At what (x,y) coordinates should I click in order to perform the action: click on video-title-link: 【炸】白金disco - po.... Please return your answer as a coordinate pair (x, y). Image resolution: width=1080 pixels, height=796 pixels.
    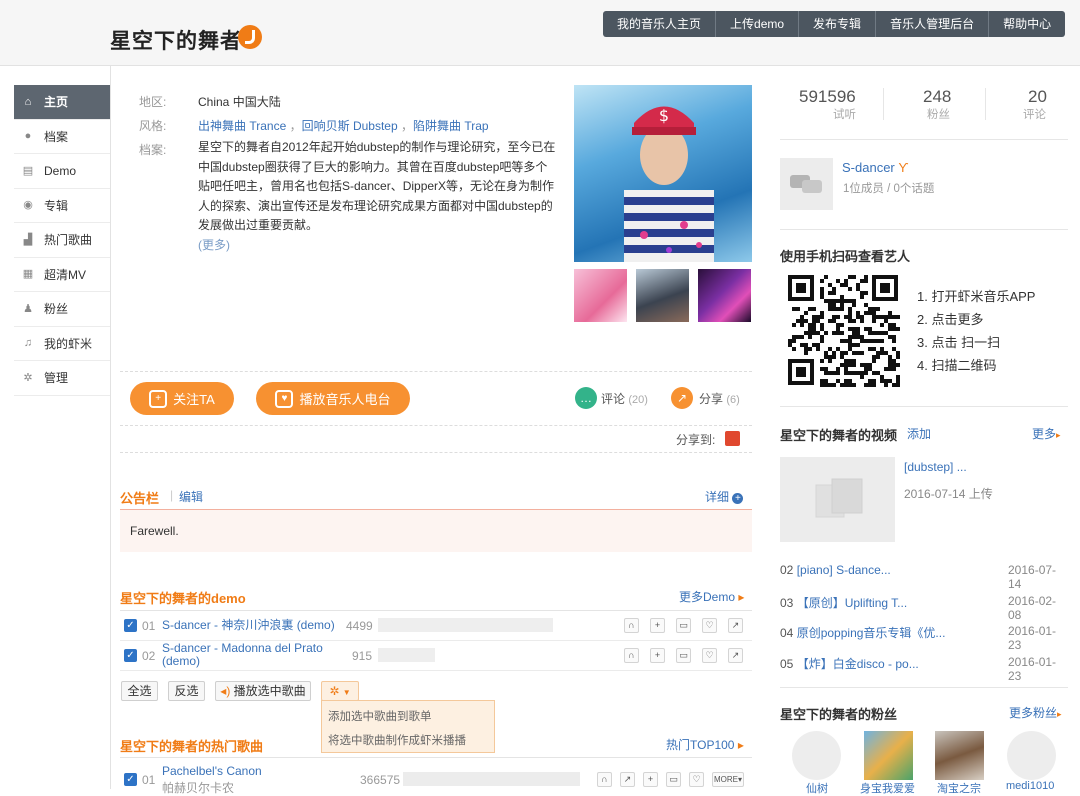
    Looking at the image, I should click on (858, 664).